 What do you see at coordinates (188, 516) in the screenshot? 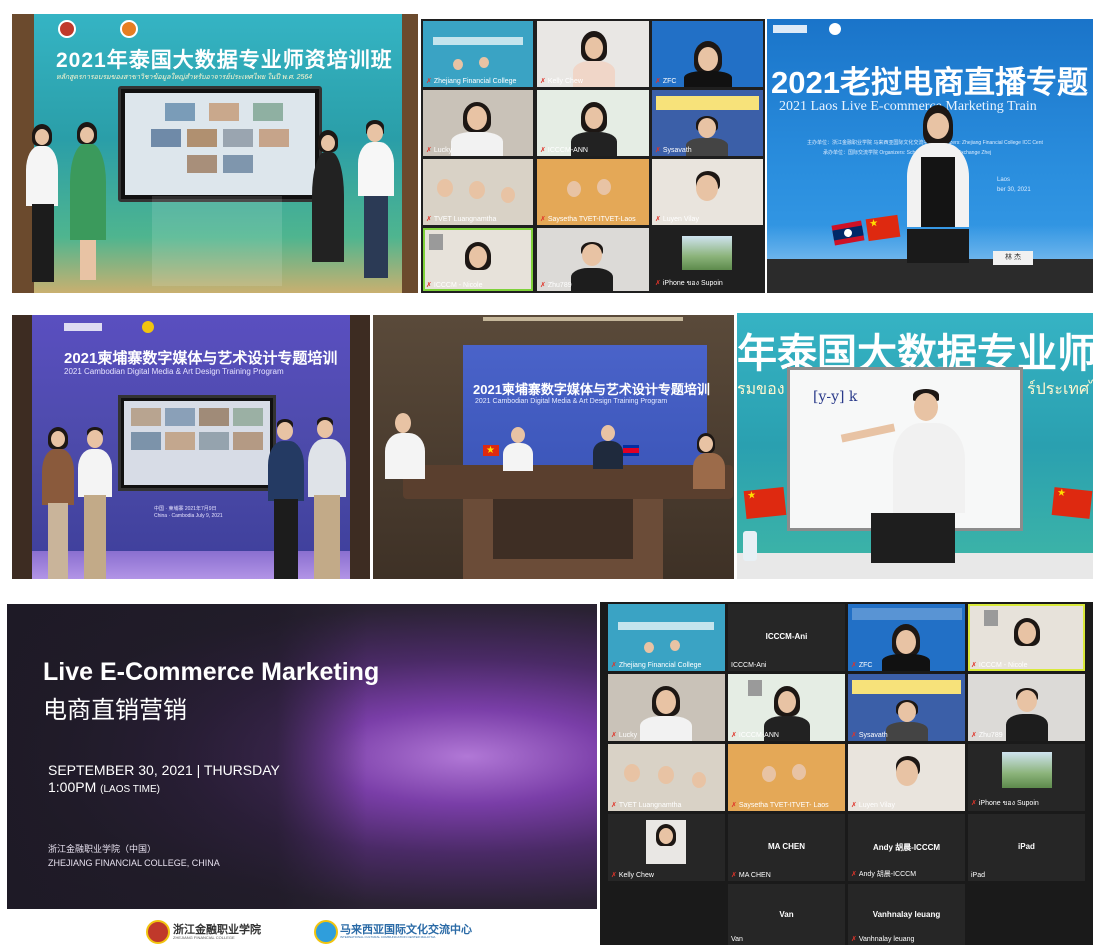
I see `event-date-footer: China · Cambodia July 9, 2021` at bounding box center [188, 516].